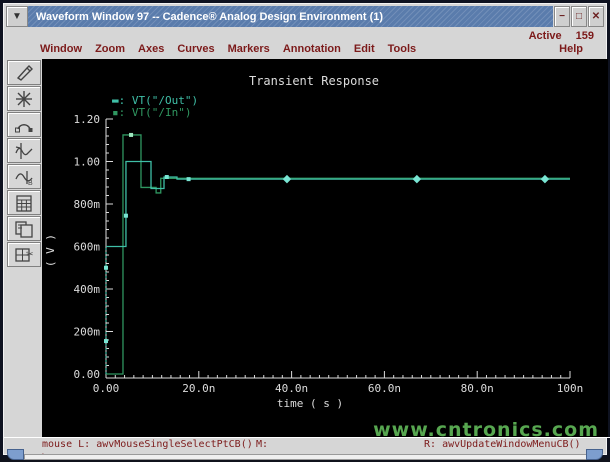 The image size is (610, 462). Describe the element at coordinates (570, 388) in the screenshot. I see `x-tick-label: 100n` at that location.